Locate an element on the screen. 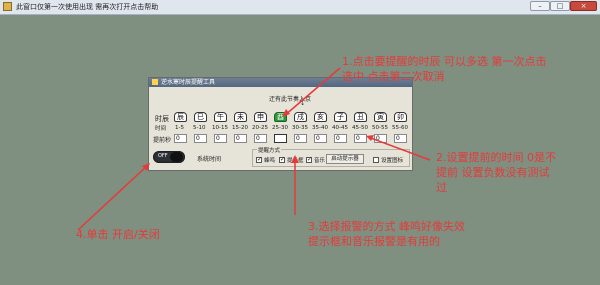 The height and width of the screenshot is (285, 600). set-icon-checkbox: 设置图标 is located at coordinates (388, 160).